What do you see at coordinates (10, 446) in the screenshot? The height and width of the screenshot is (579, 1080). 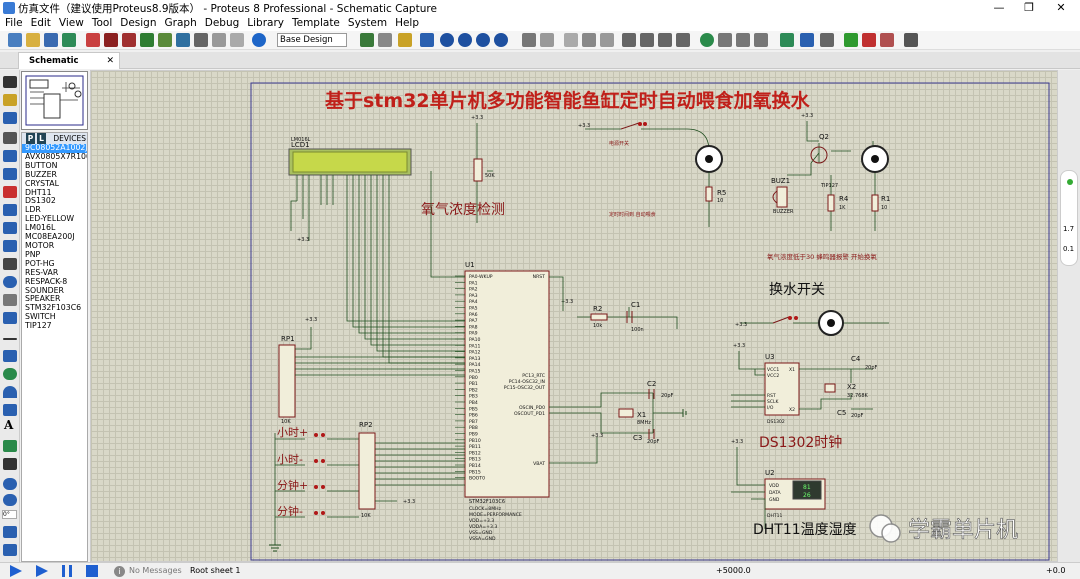 I see `symbol-tool-icon` at bounding box center [10, 446].